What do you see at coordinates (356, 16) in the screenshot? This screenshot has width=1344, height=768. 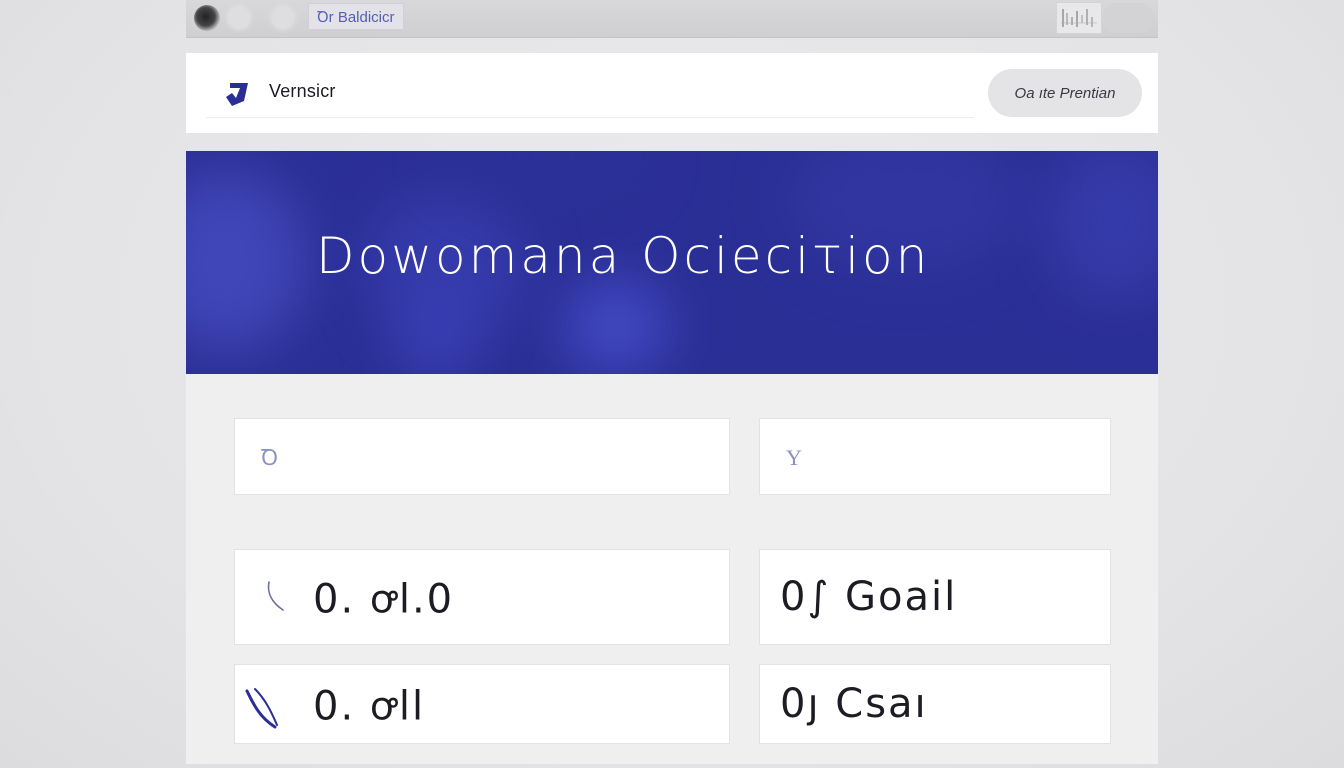 I see `browser-tab: Ꝺr Baldicicr` at bounding box center [356, 16].